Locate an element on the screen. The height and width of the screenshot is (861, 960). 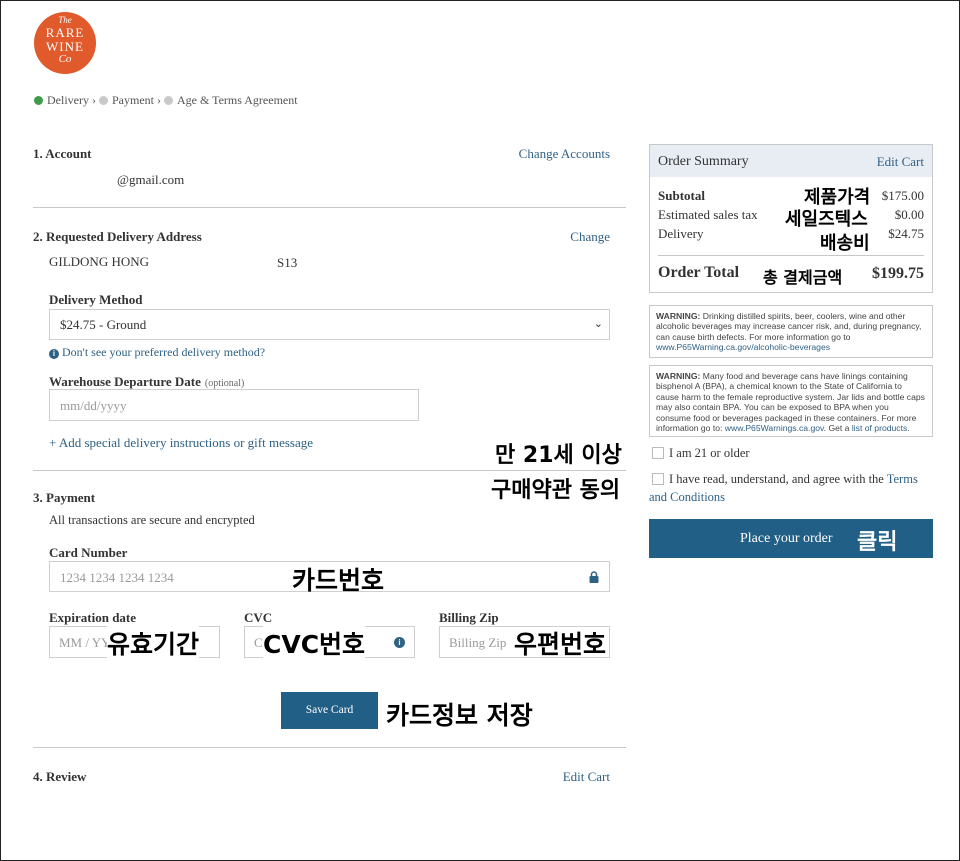
delivery-value: $24.75 is located at coordinates (906, 233).